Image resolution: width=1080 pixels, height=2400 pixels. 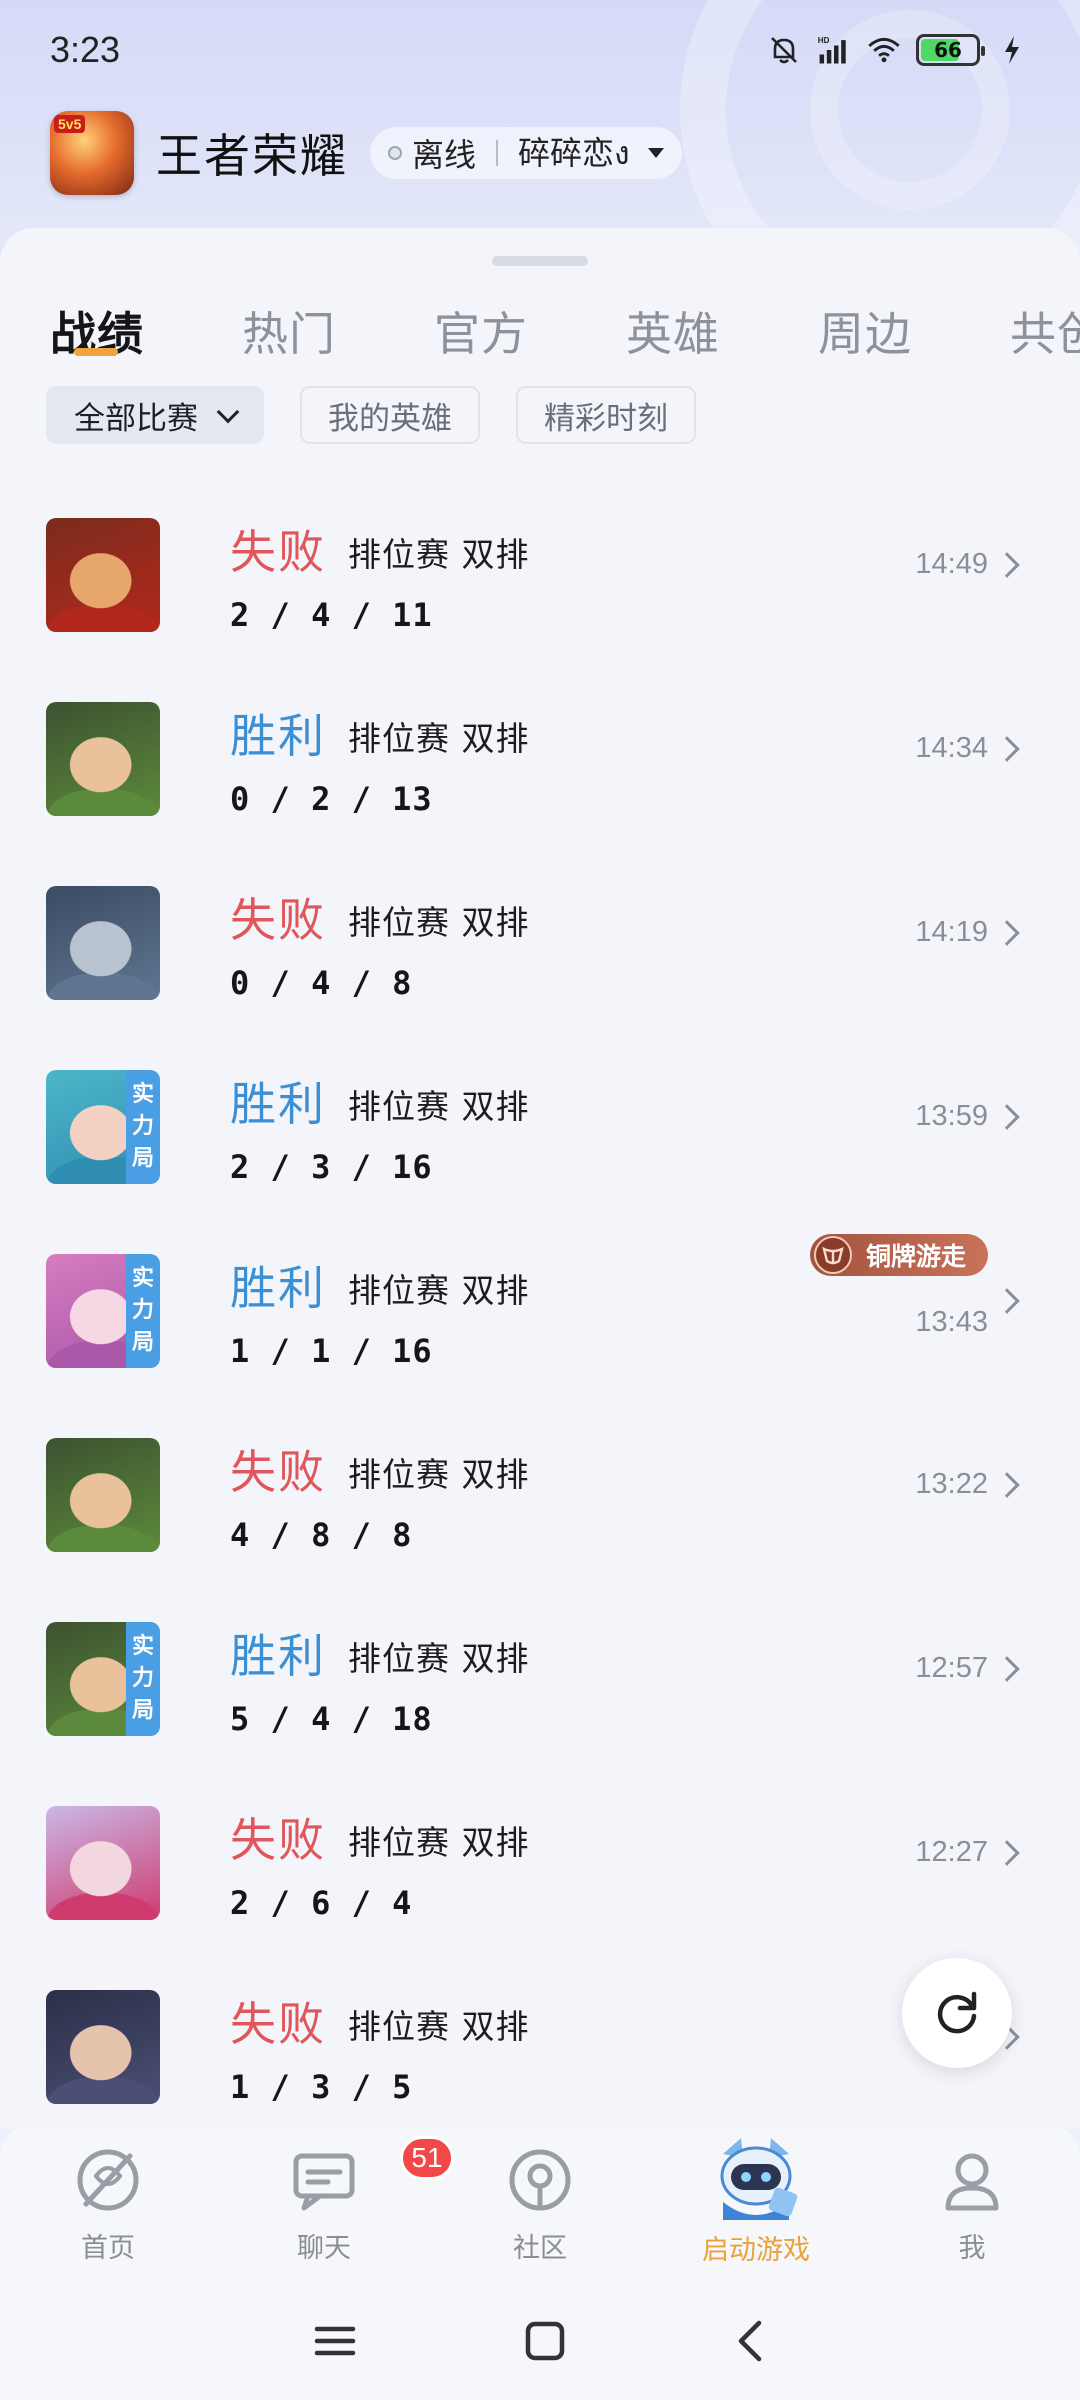 What do you see at coordinates (824, 40) in the screenshot?
I see `svg-text: HD` at bounding box center [824, 40].